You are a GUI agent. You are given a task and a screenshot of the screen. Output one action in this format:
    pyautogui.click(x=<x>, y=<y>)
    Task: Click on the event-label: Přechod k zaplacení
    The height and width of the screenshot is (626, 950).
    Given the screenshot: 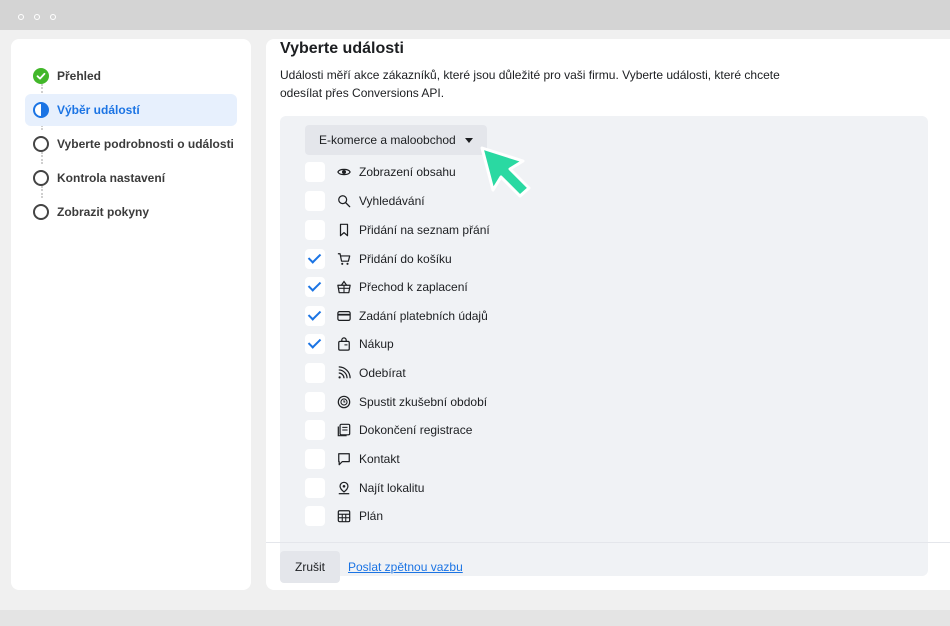 What is the action you would take?
    pyautogui.click(x=413, y=287)
    